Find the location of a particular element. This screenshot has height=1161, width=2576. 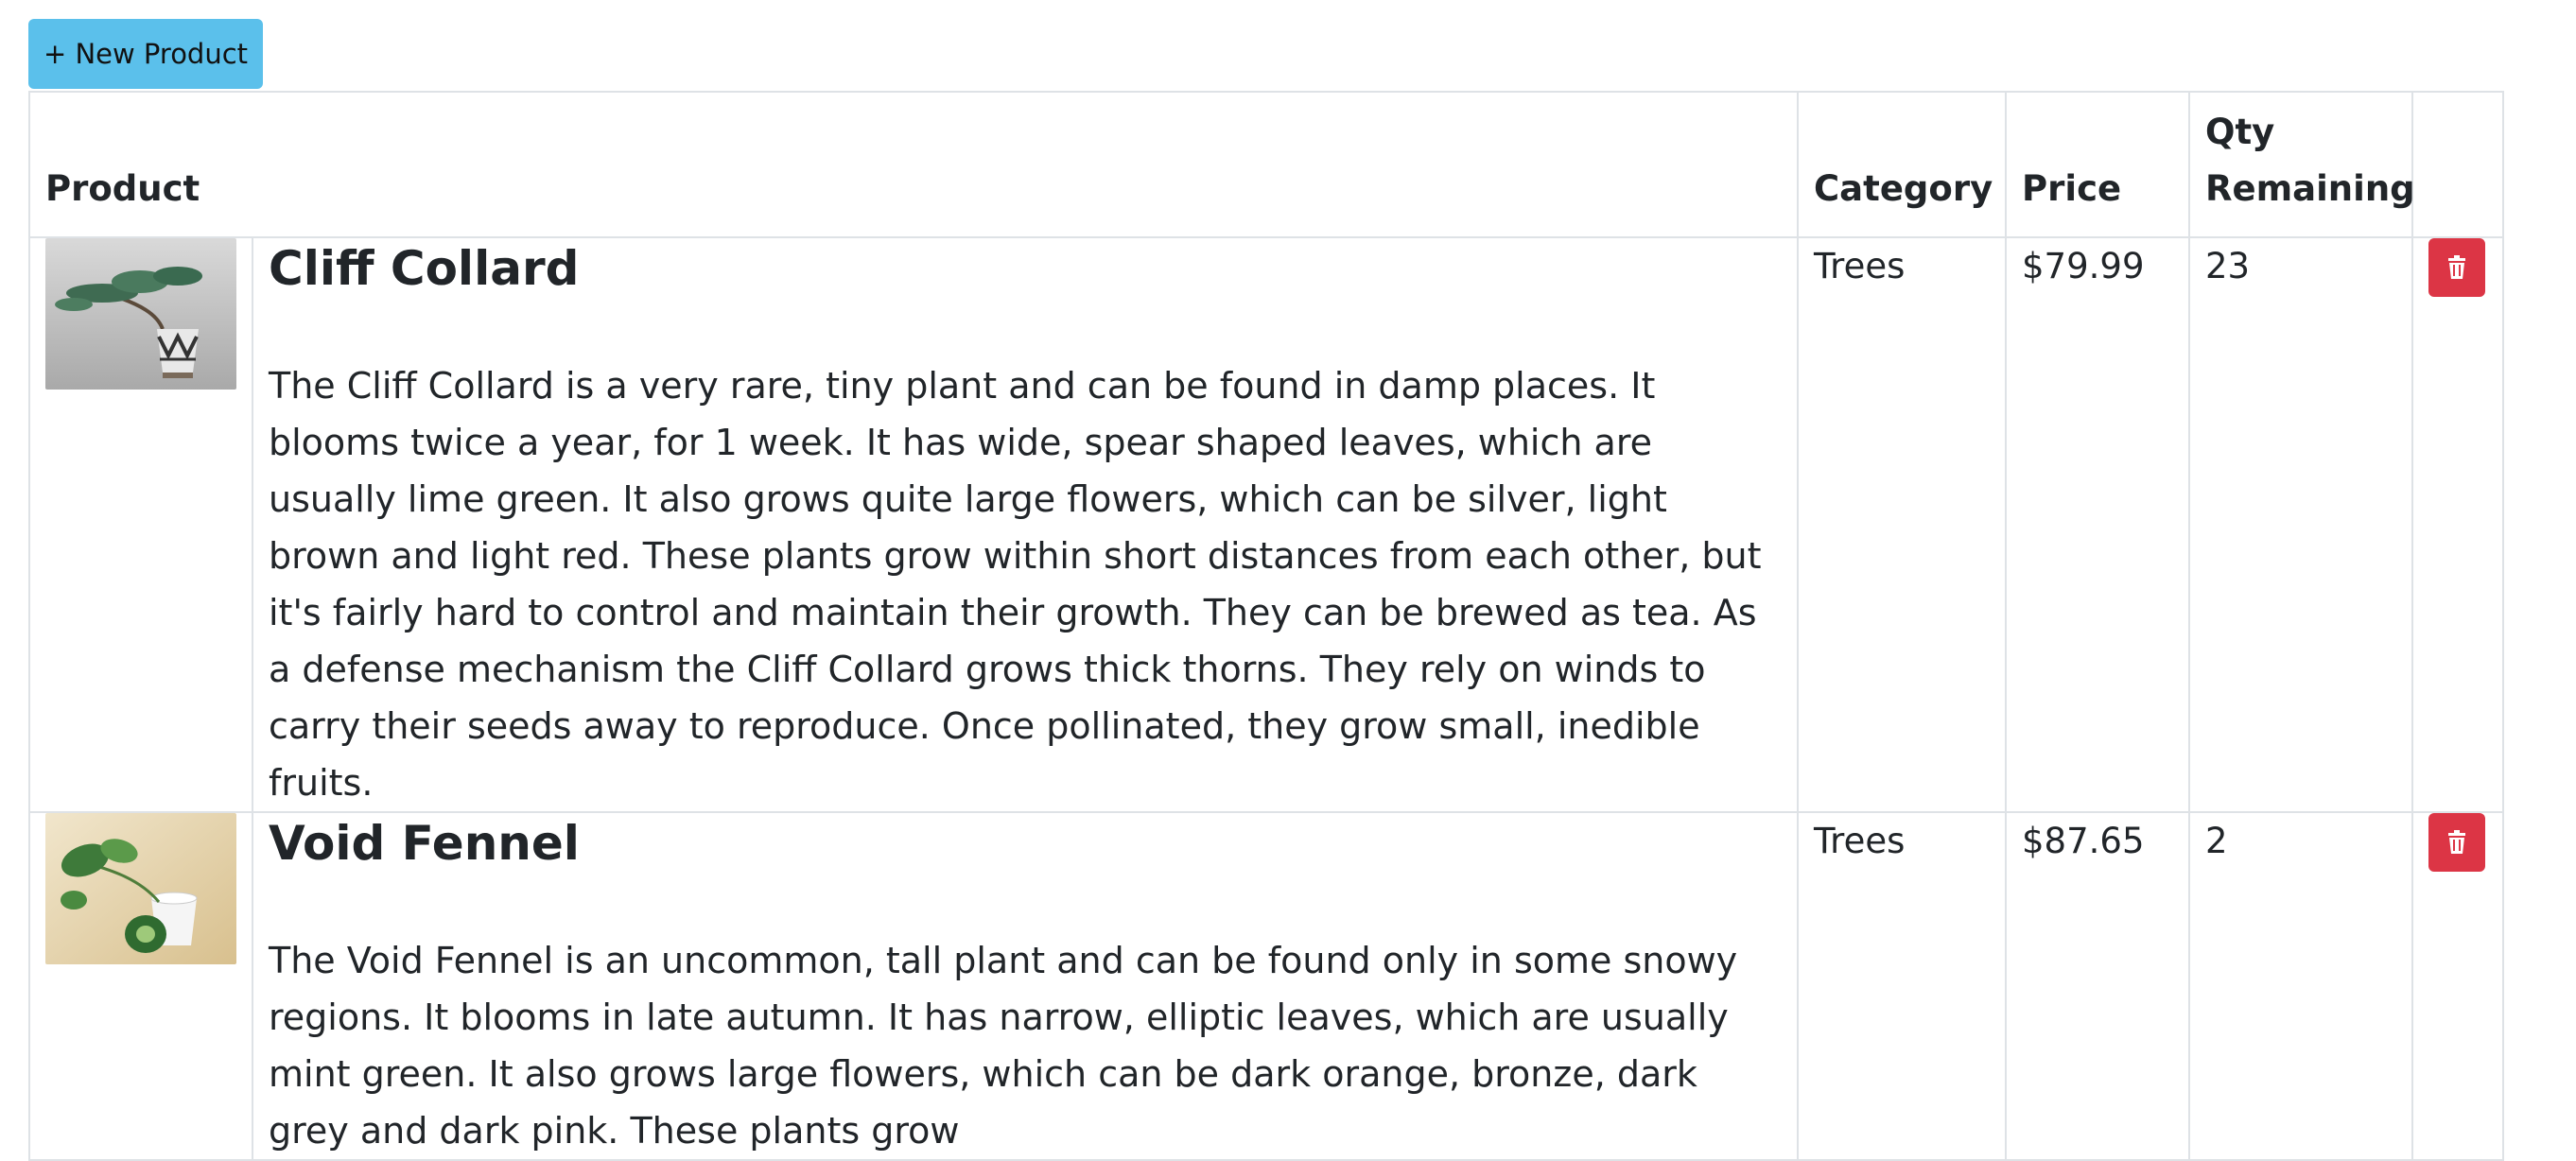

product-qty: 2 is located at coordinates (2301, 986).